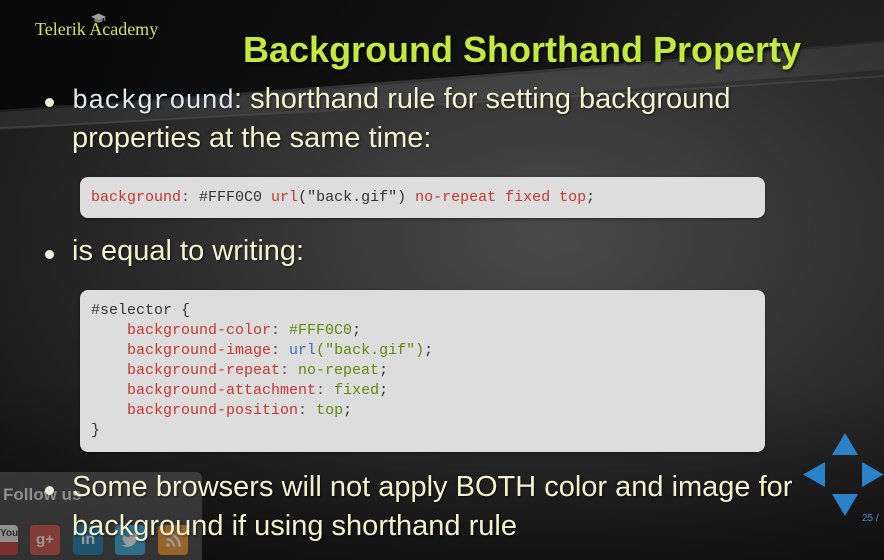  What do you see at coordinates (141, 310) in the screenshot?
I see `code-token: #selector {` at bounding box center [141, 310].